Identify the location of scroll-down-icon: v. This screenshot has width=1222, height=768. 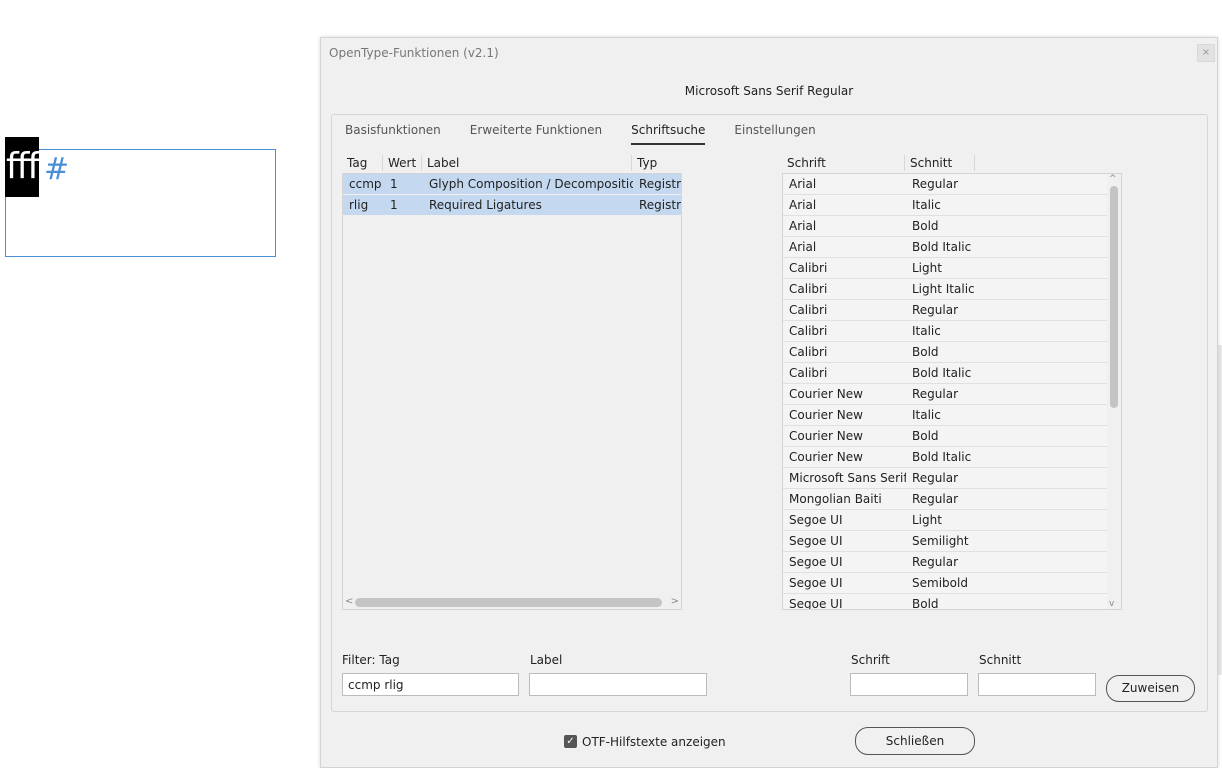
(1111, 604).